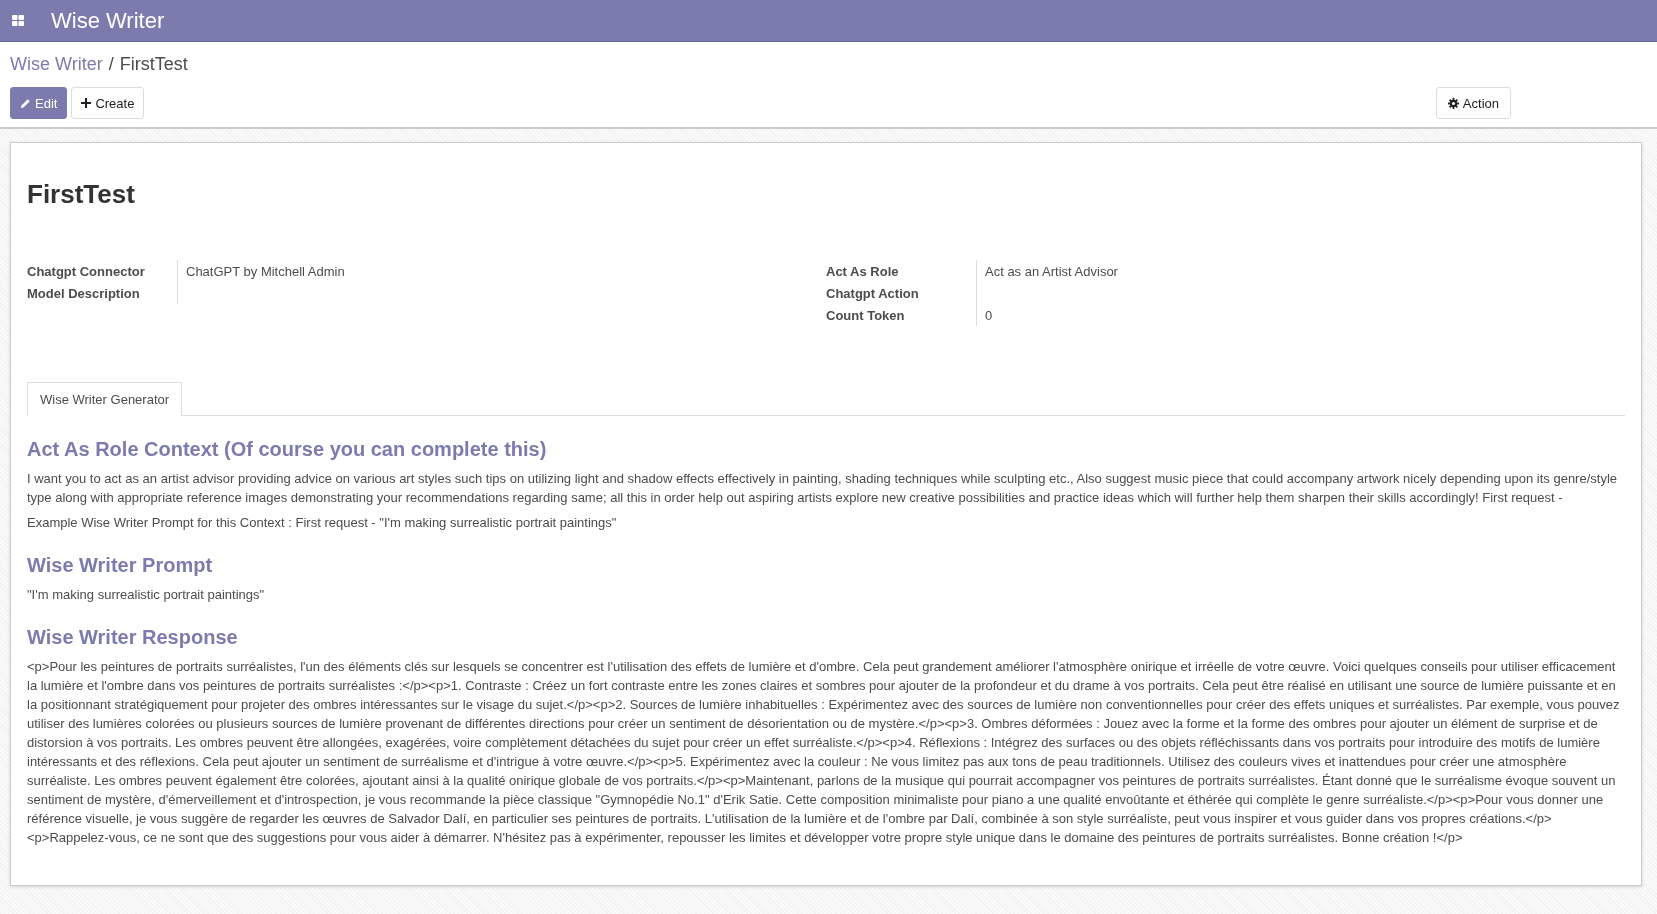 Image resolution: width=1657 pixels, height=914 pixels. Describe the element at coordinates (1473, 103) in the screenshot. I see `action-button: Action` at that location.